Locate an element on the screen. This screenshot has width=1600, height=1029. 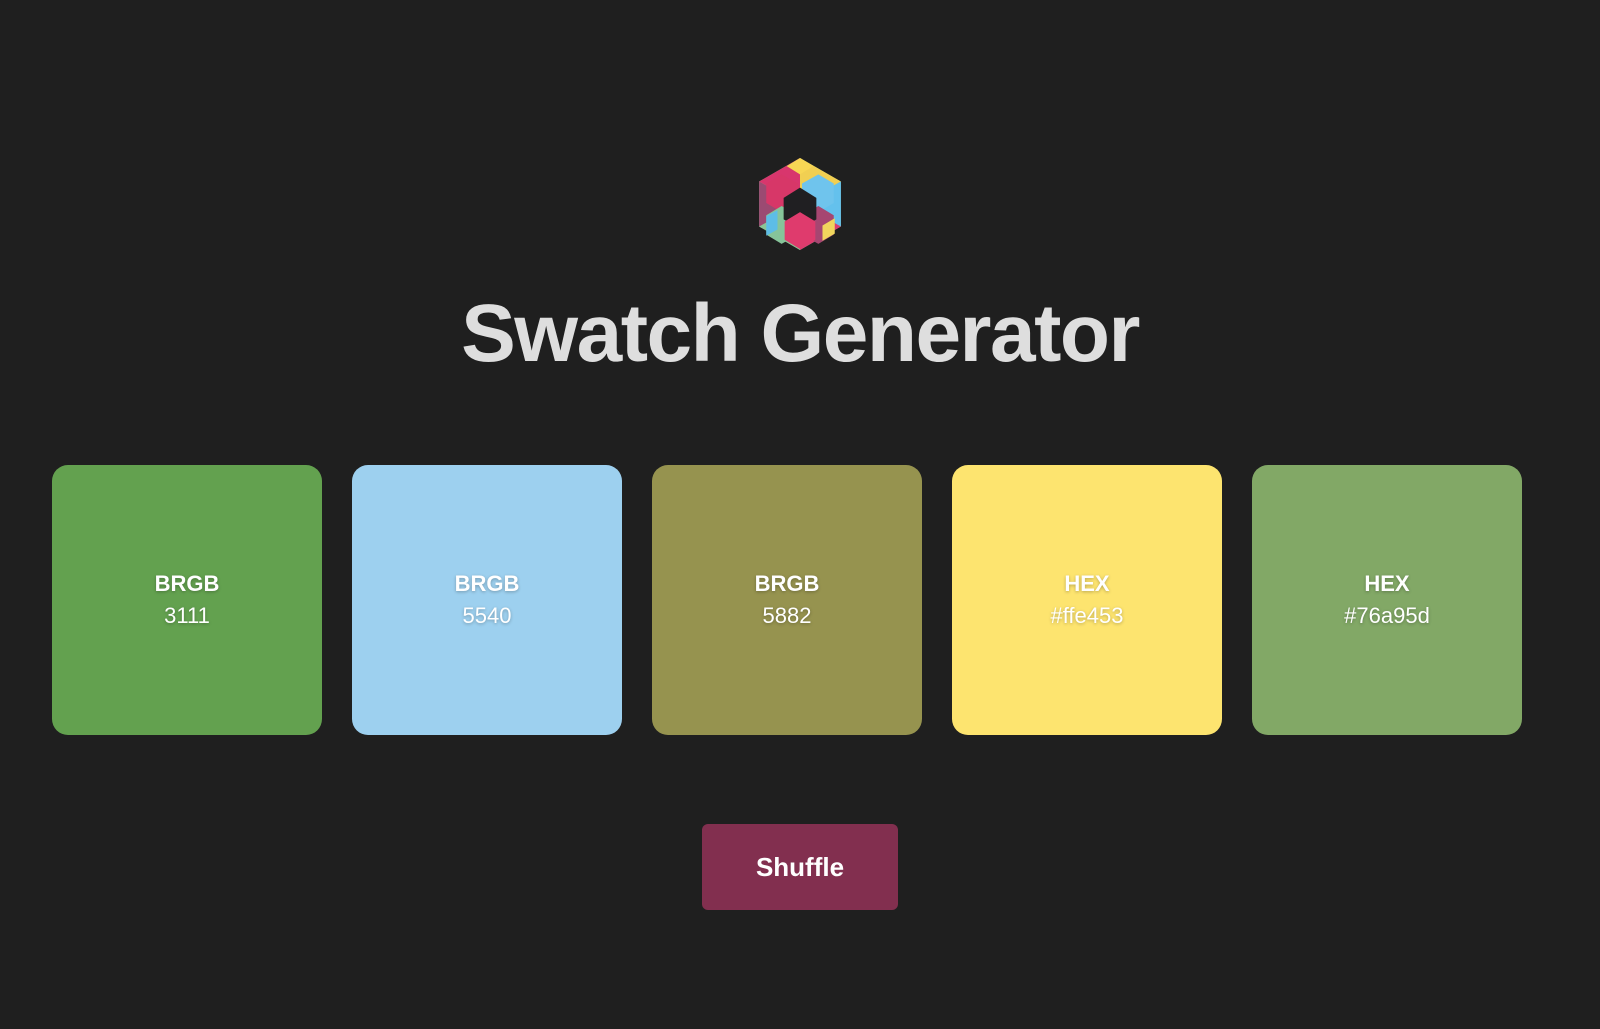
swatch-label-group: BRGB 5540 is located at coordinates (487, 600).